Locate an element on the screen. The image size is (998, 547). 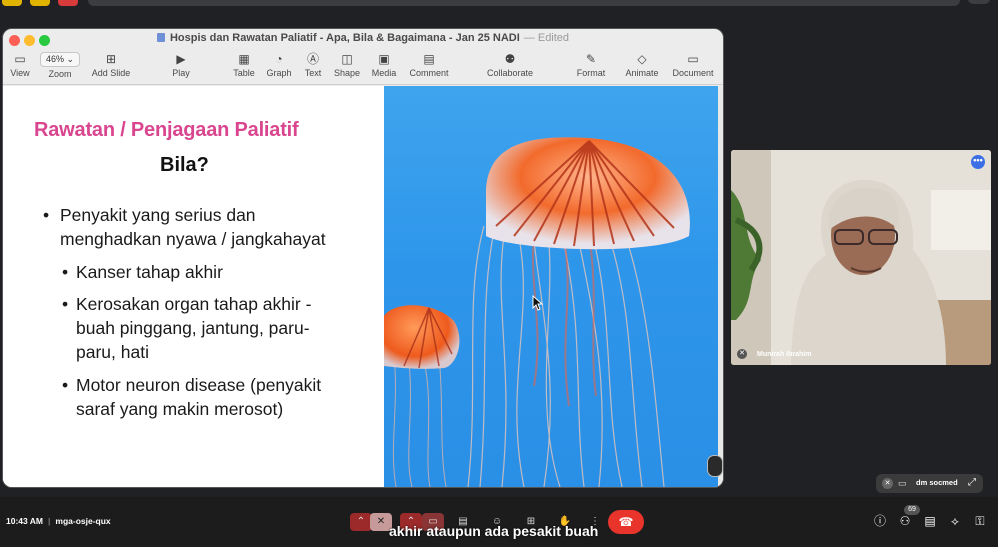
meeting-code: mga-osje-qux is located at coordinates (83, 521).